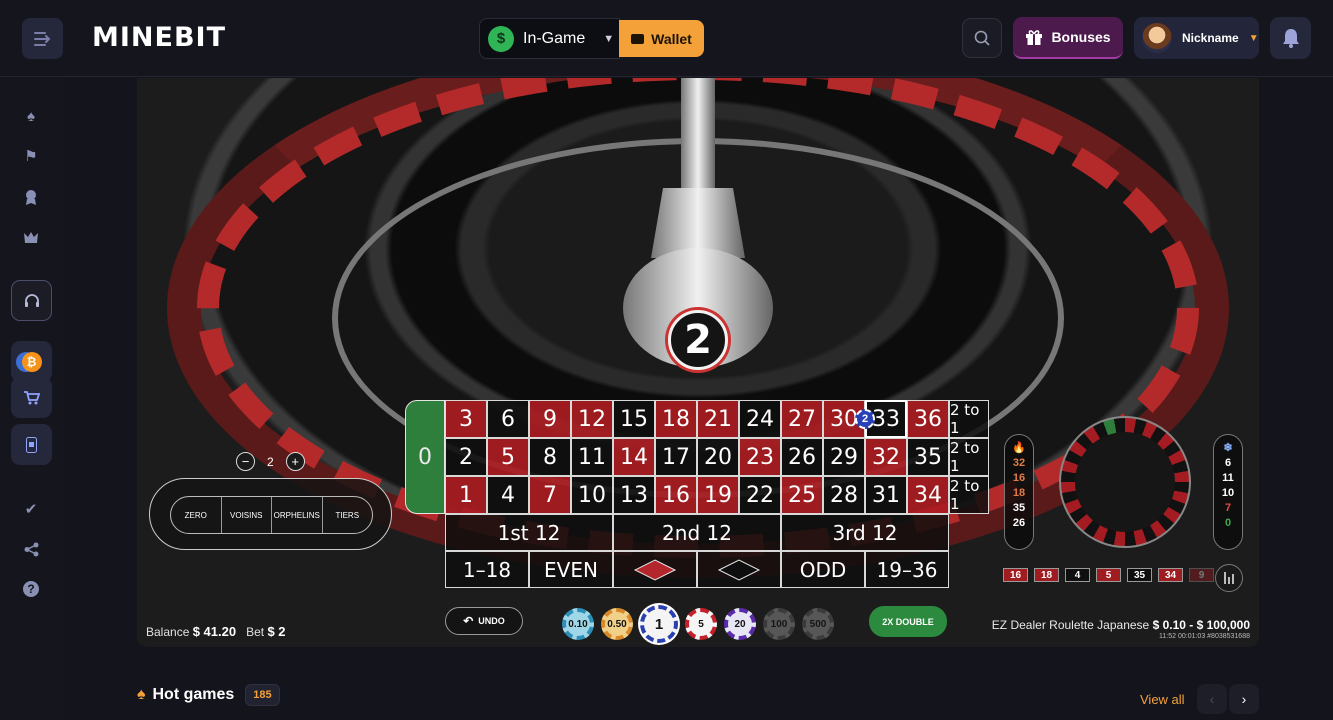 Image resolution: width=1333 pixels, height=720 pixels. I want to click on double-button: 2X DOUBLE, so click(908, 621).